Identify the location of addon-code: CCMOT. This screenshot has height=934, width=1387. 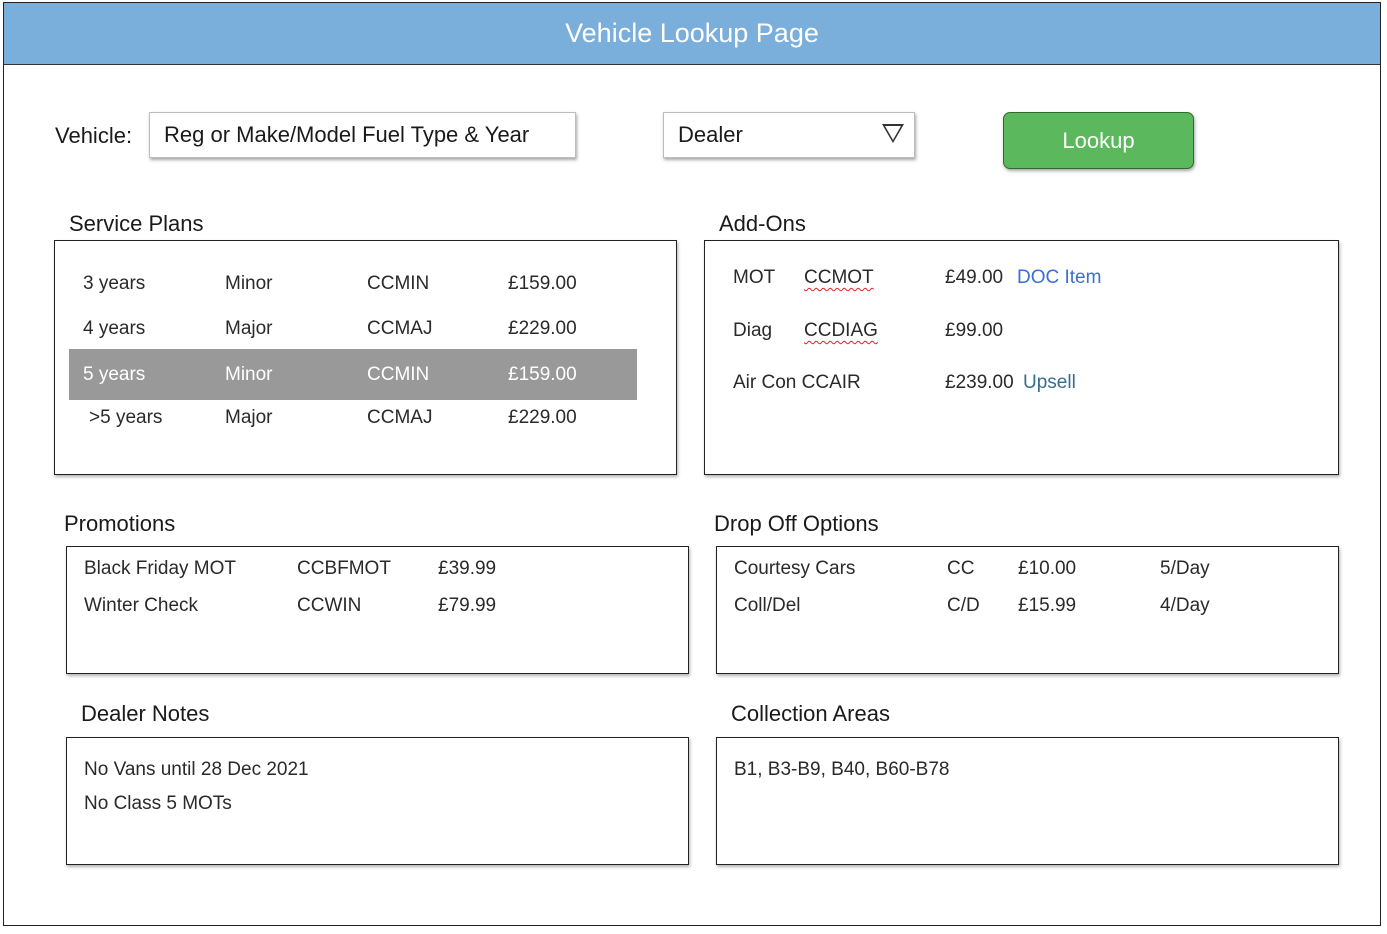
(839, 277).